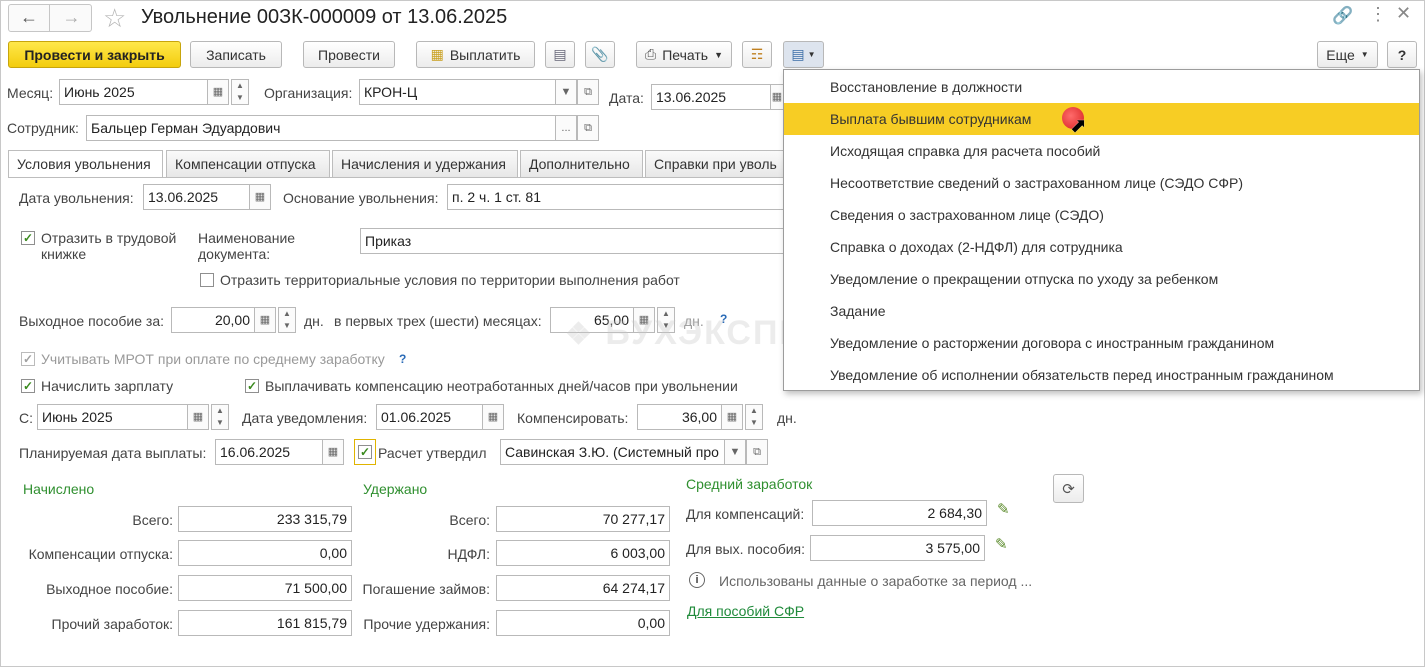 Image resolution: width=1425 pixels, height=667 pixels. I want to click on tab-additional: Дополнительно, so click(581, 163).